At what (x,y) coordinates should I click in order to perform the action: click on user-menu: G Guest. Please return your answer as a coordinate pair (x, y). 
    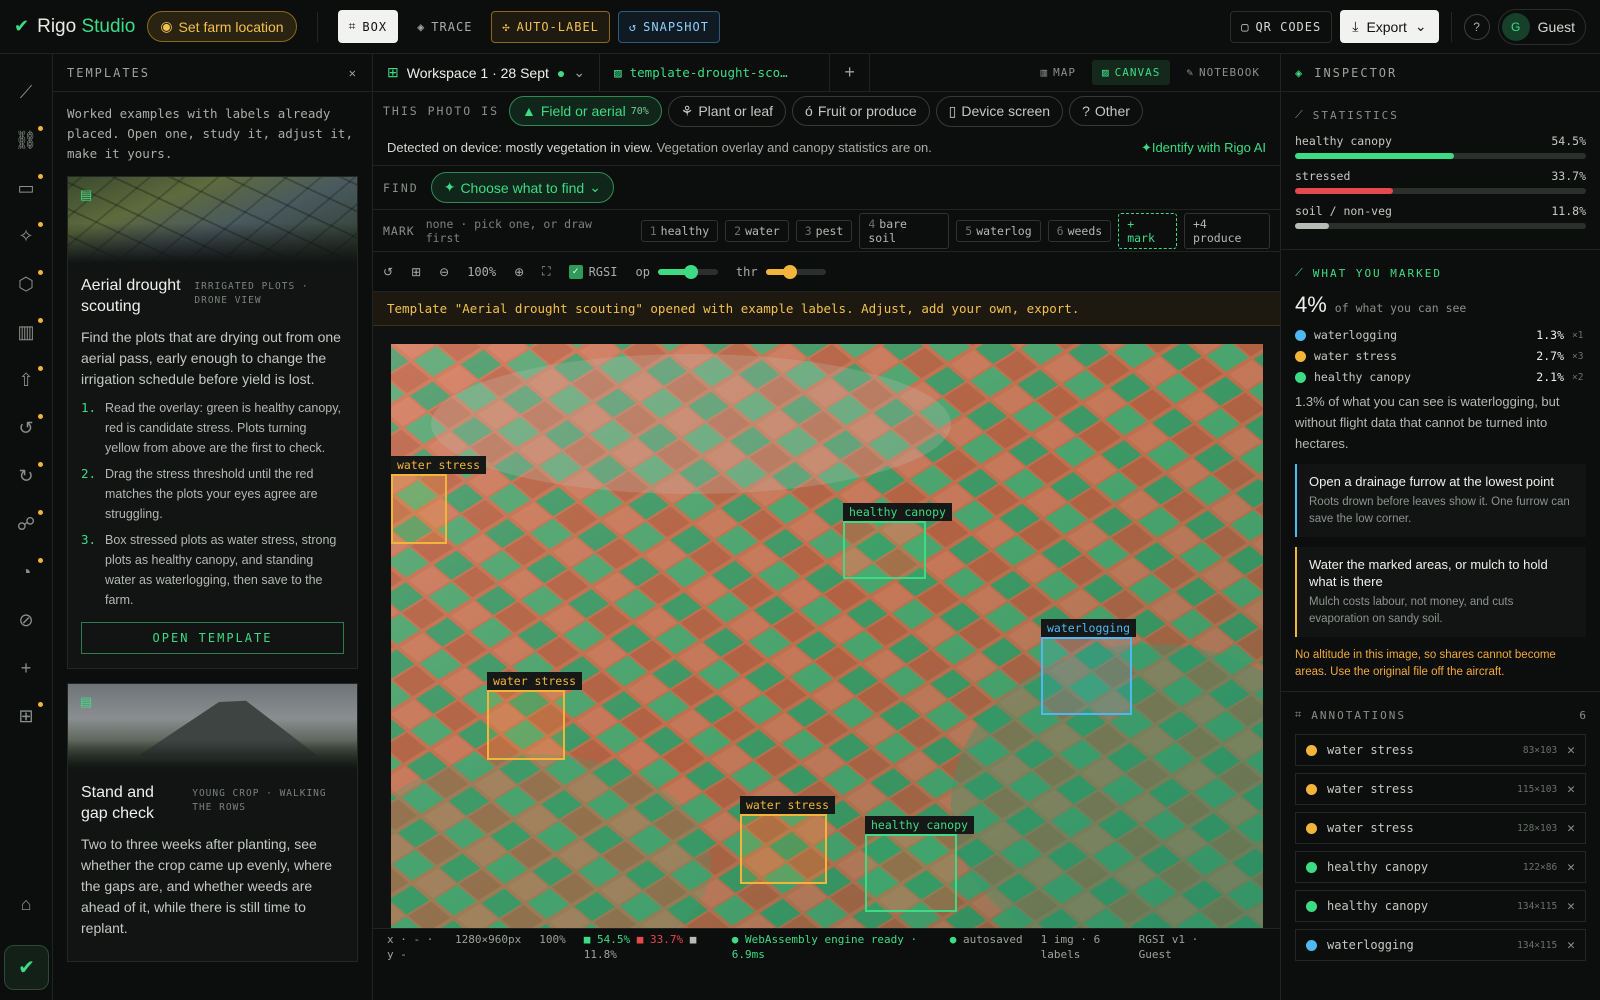
    Looking at the image, I should click on (1541, 26).